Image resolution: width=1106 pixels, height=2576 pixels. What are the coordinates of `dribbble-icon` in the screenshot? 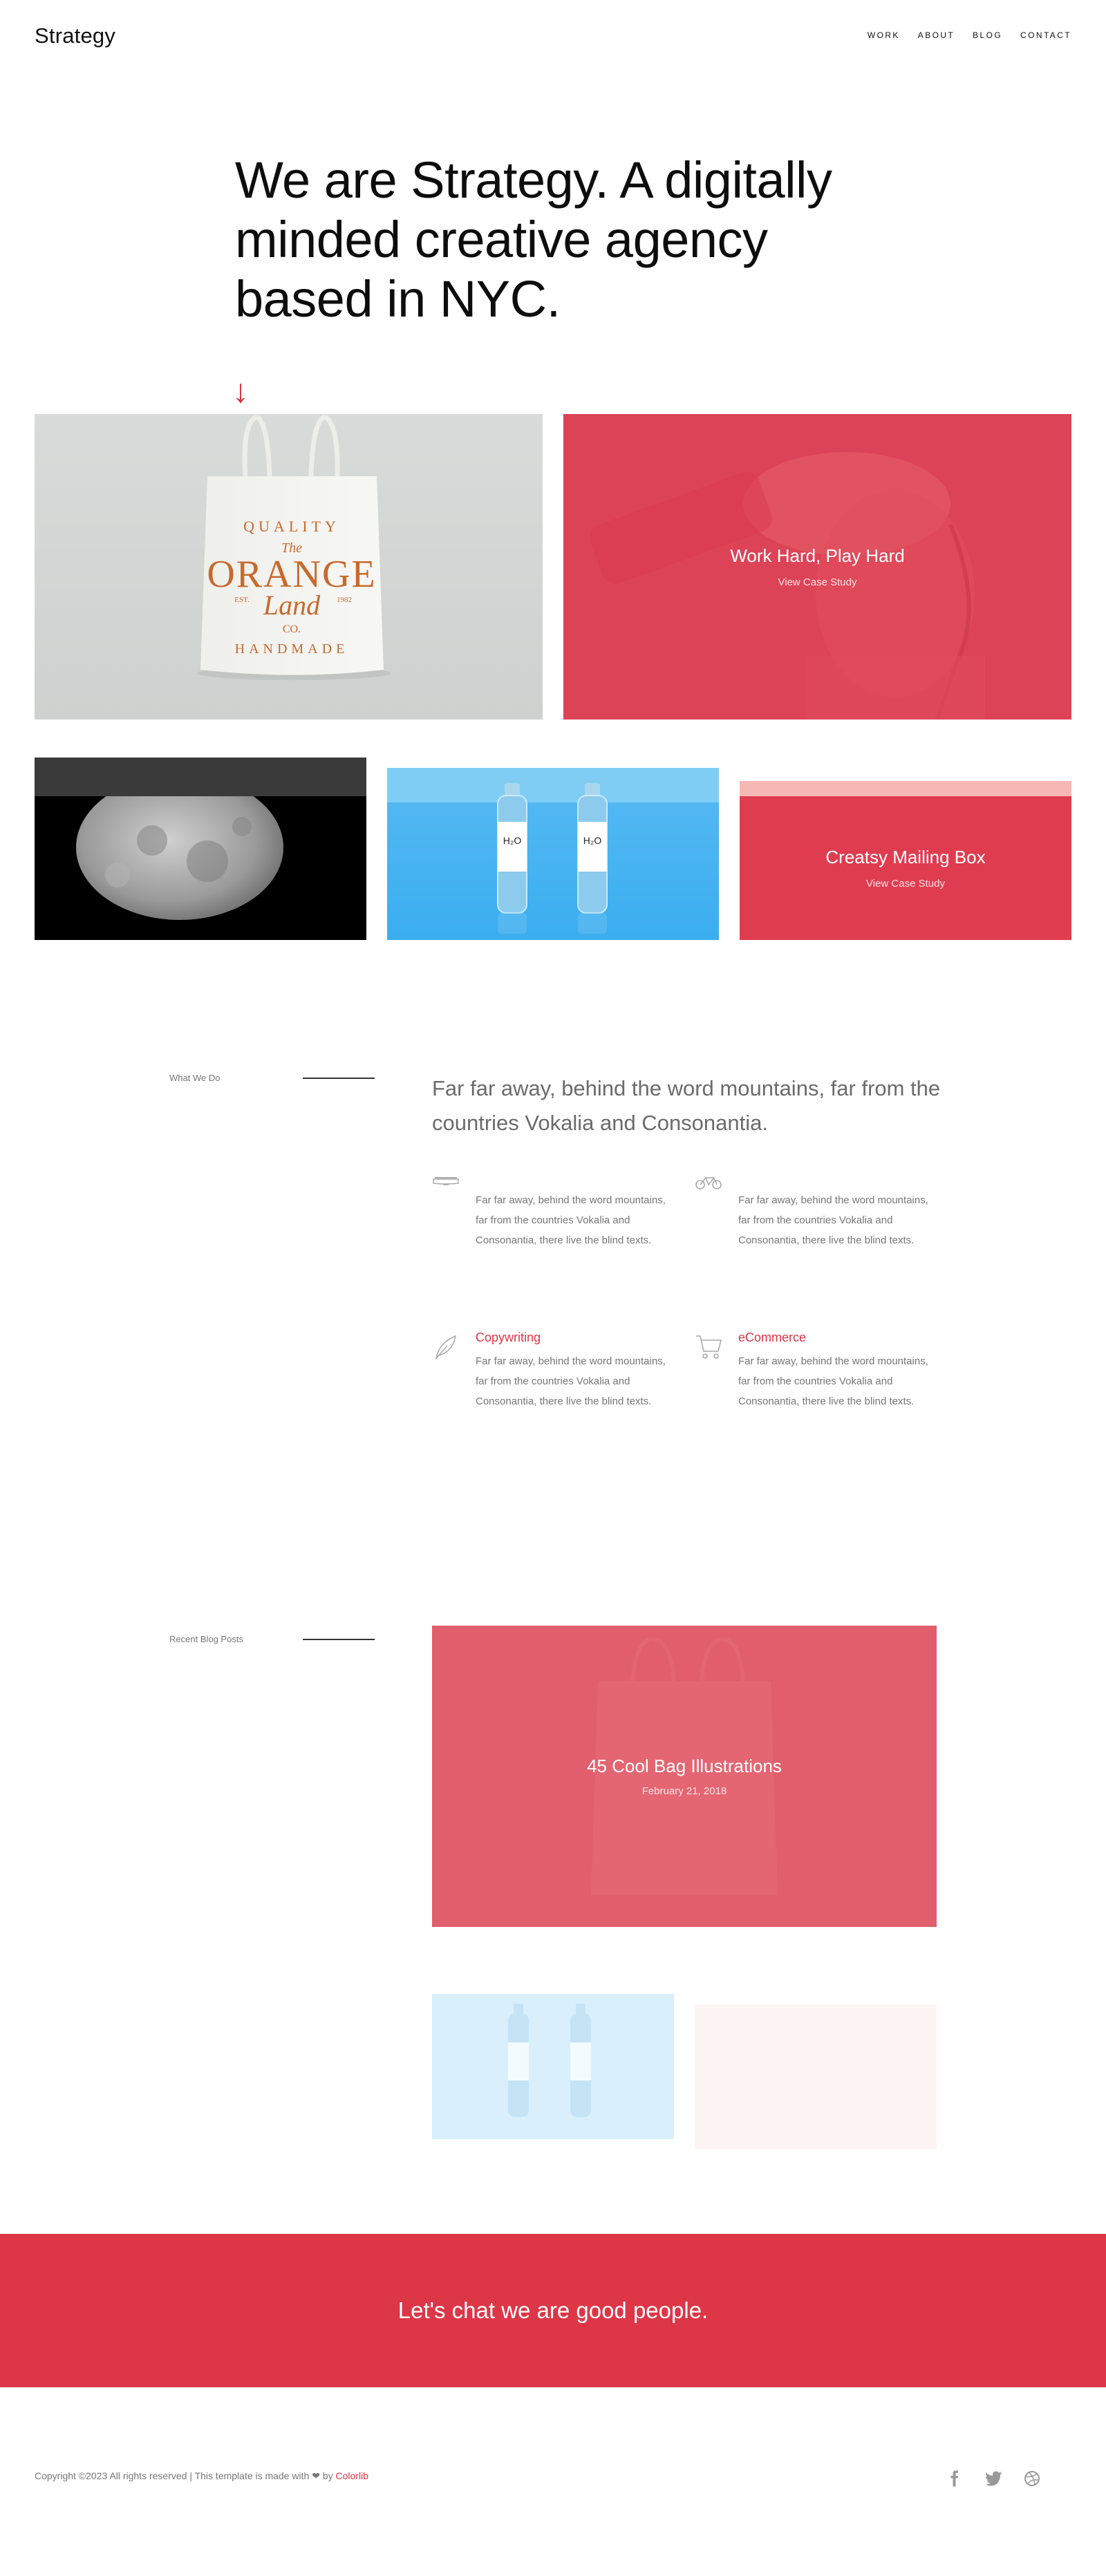 It's located at (1032, 2478).